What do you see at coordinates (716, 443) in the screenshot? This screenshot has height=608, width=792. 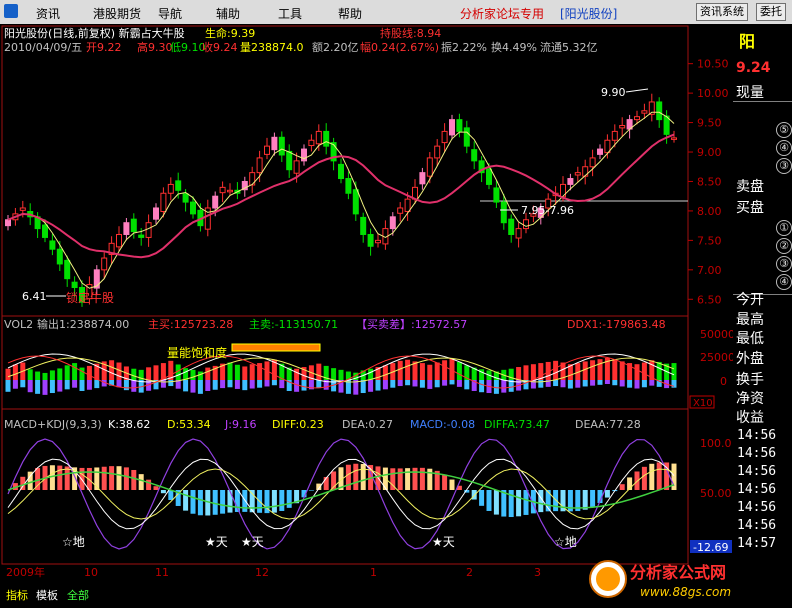 I see `macd-axis-100: 100.0` at bounding box center [716, 443].